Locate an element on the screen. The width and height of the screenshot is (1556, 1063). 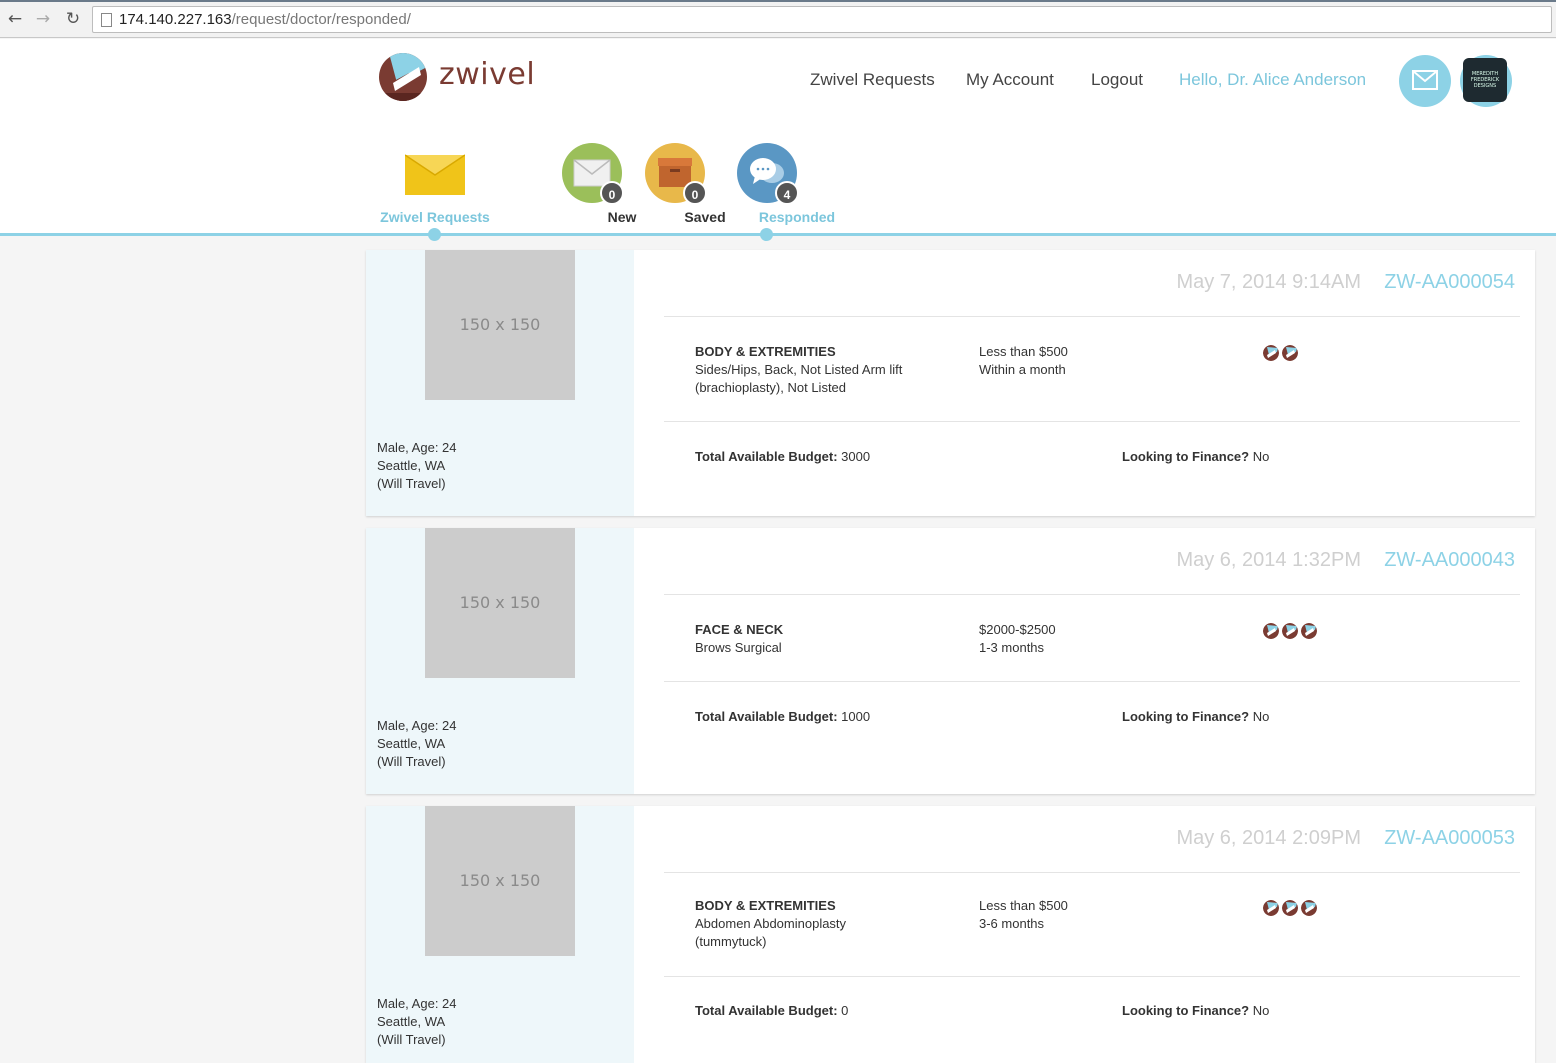
nav-hello-user: Hello, Dr. Alice Anderson is located at coordinates (1272, 80).